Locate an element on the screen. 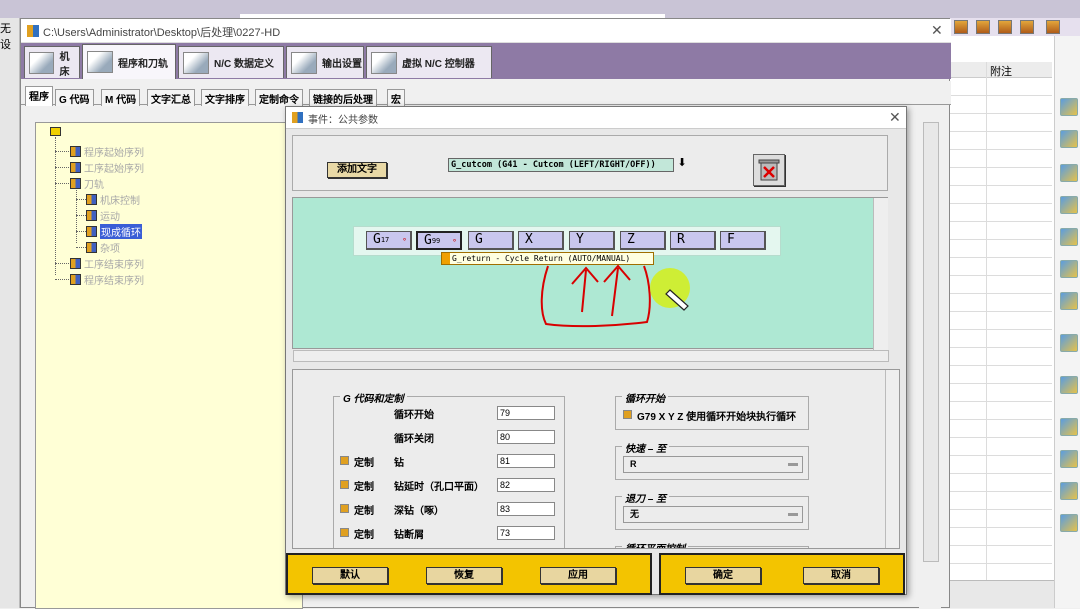 The width and height of the screenshot is (1080, 609). download-arrow-icon: ⬇ is located at coordinates (682, 164).